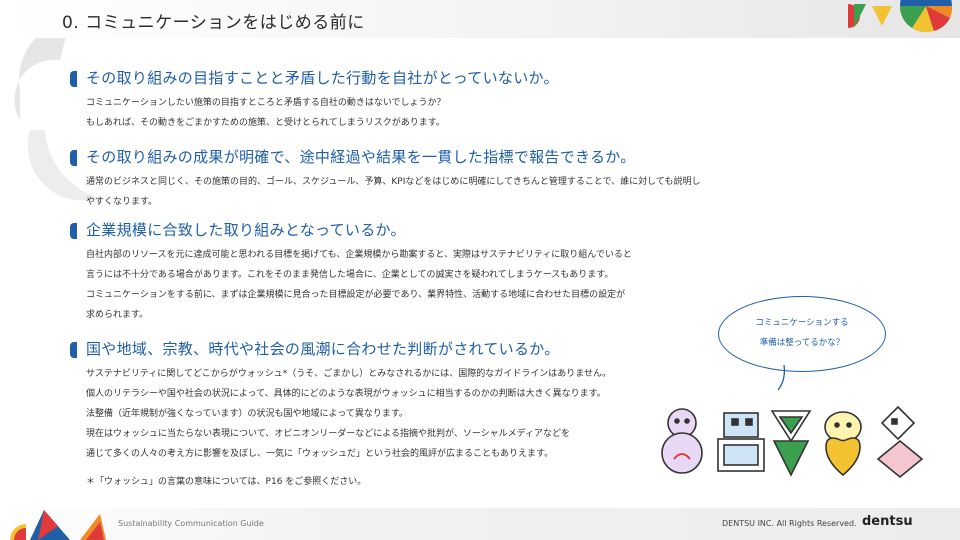 The width and height of the screenshot is (960, 540). I want to click on mascot-snowman-icon, so click(682, 441).